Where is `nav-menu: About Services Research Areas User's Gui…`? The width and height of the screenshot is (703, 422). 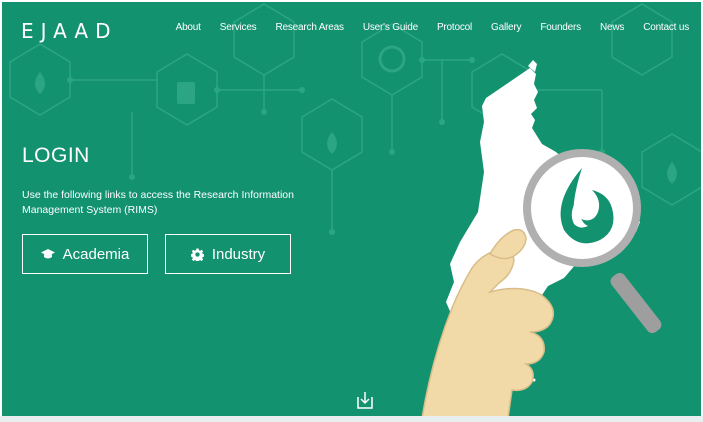
nav-menu: About Services Research Areas User's Gui… is located at coordinates (423, 27).